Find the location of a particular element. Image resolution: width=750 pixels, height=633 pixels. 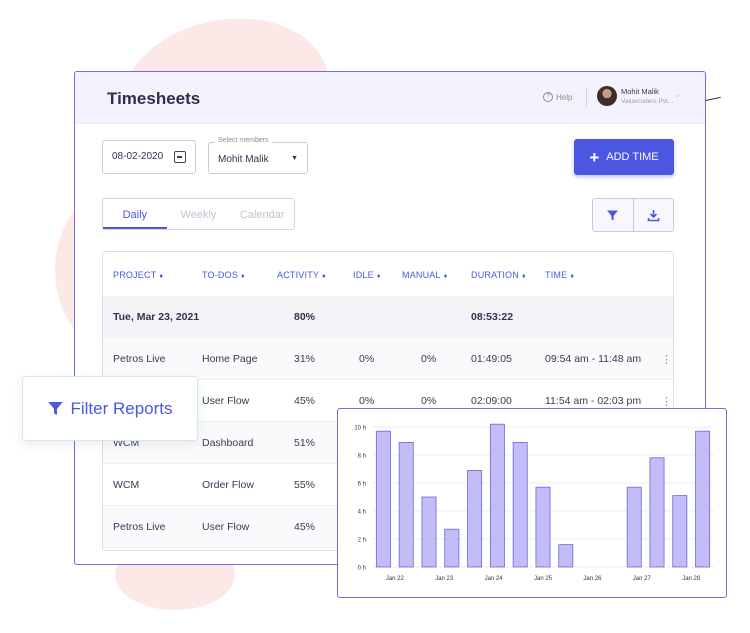

divider is located at coordinates (586, 97).